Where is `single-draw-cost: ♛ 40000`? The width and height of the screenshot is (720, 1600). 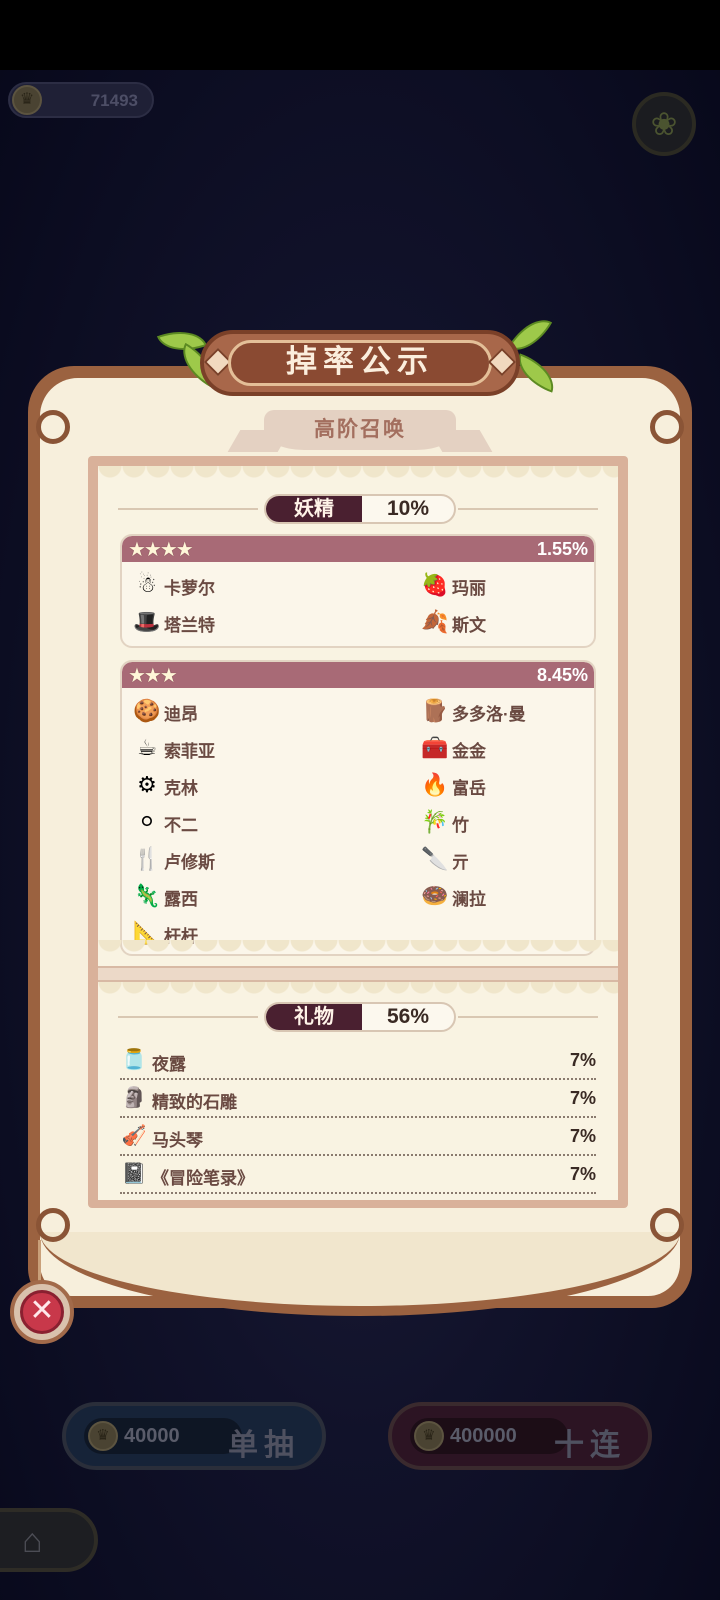 single-draw-cost: ♛ 40000 is located at coordinates (163, 1436).